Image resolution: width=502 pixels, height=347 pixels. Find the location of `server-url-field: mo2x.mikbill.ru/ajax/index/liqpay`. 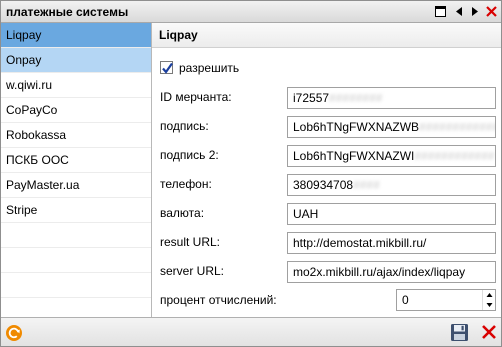

server-url-field: mo2x.mikbill.ru/ajax/index/liqpay is located at coordinates (391, 272).